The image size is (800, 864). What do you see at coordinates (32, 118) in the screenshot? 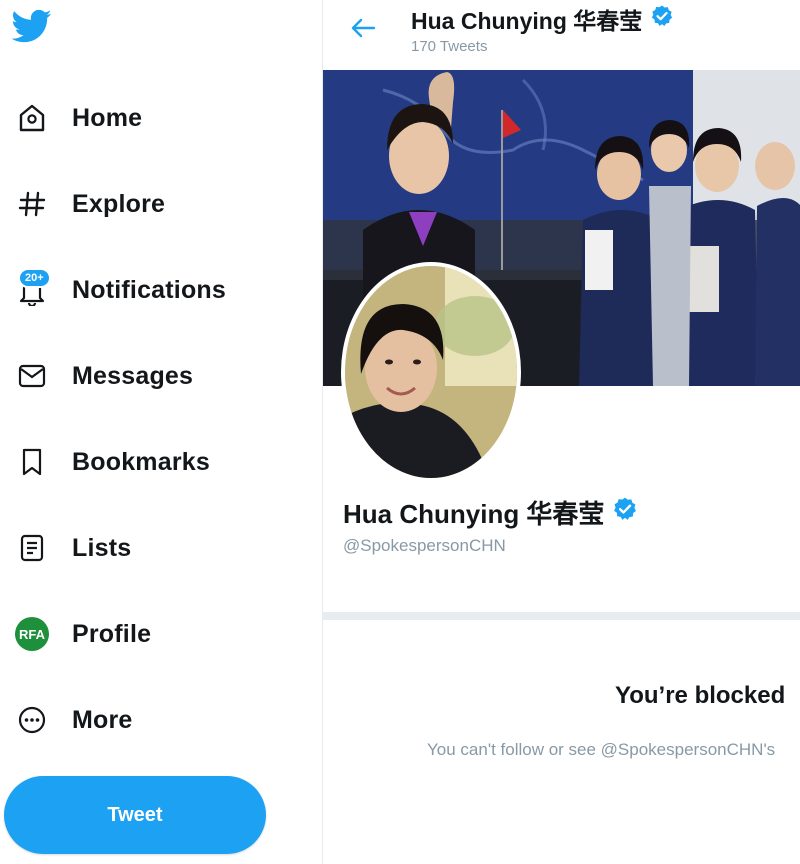
I see `home-icon` at bounding box center [32, 118].